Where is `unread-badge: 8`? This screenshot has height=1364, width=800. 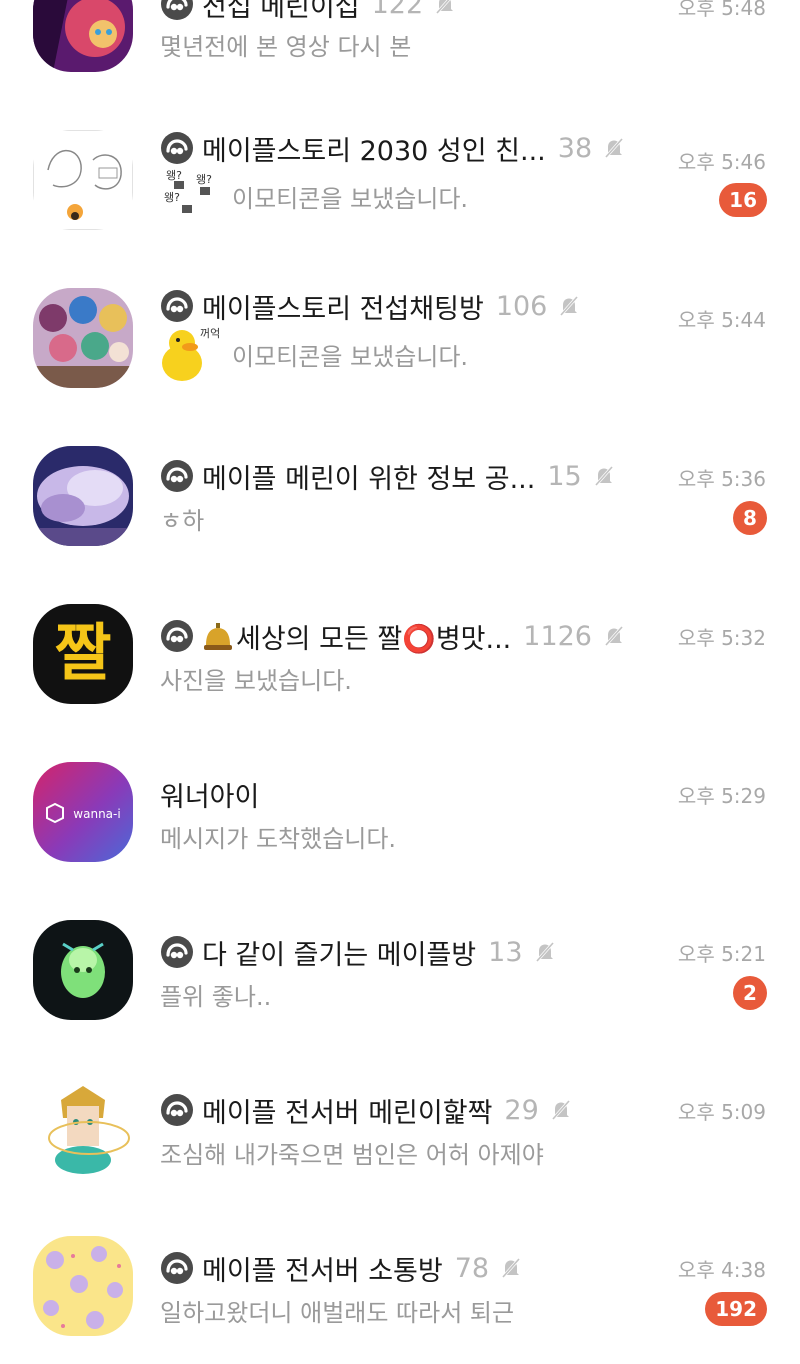
unread-badge: 8 is located at coordinates (750, 518).